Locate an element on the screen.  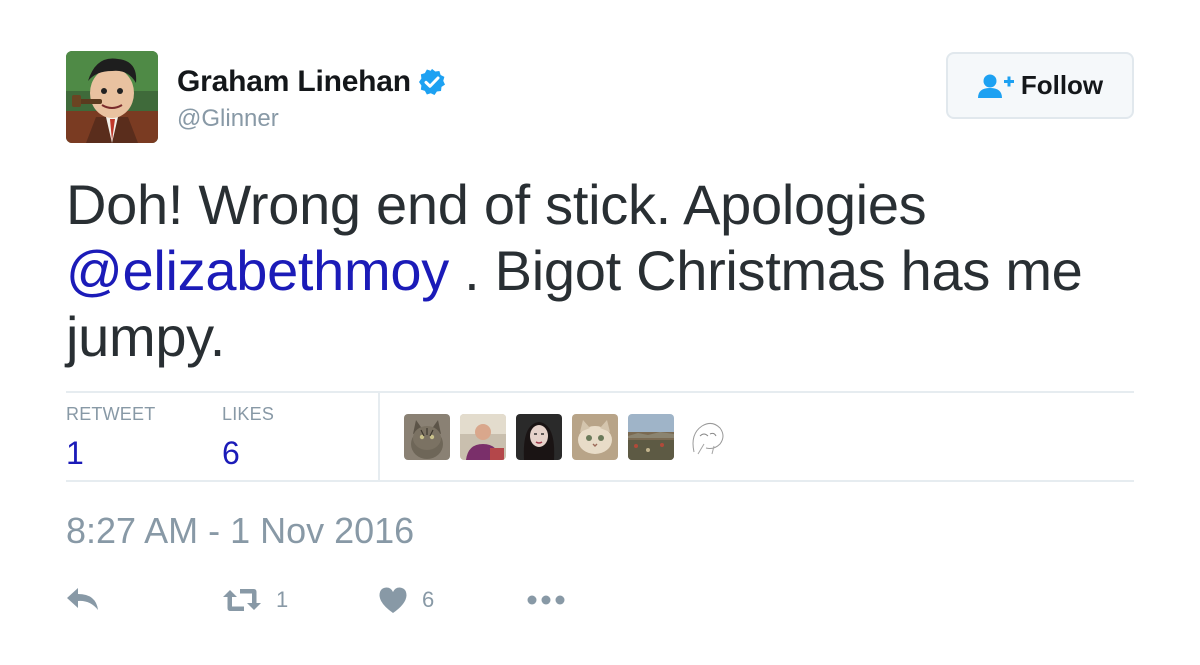
stats-divider-bottom is located at coordinates (600, 481).